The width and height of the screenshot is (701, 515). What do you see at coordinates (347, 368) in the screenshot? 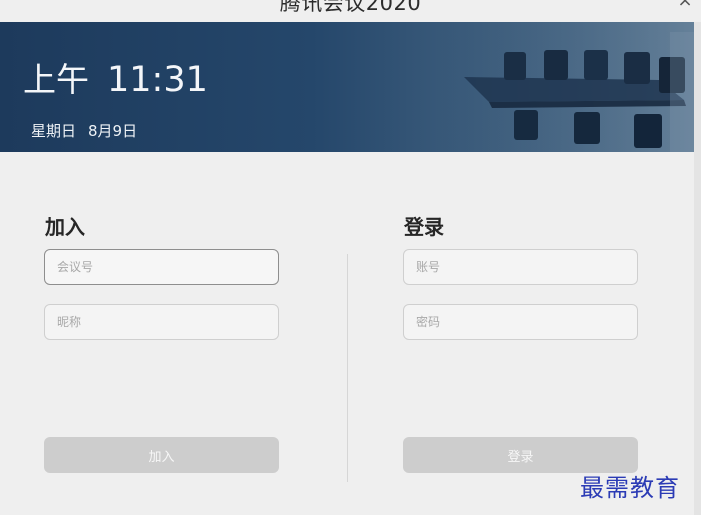
I see `panel-divider` at bounding box center [347, 368].